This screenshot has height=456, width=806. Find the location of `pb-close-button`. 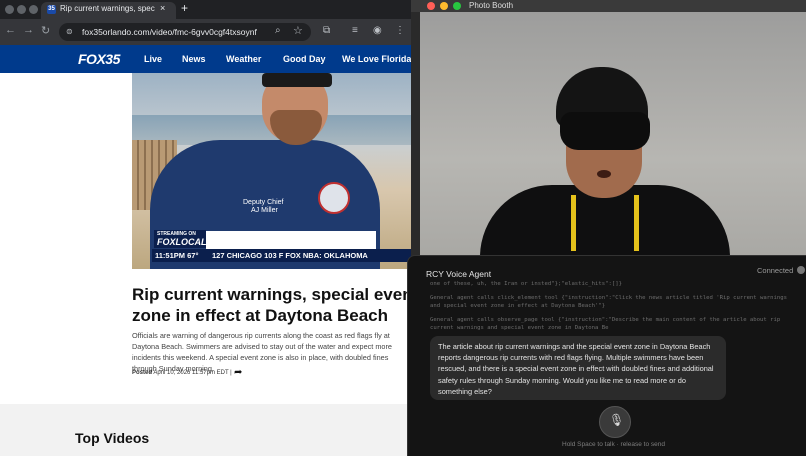

pb-close-button is located at coordinates (431, 6).